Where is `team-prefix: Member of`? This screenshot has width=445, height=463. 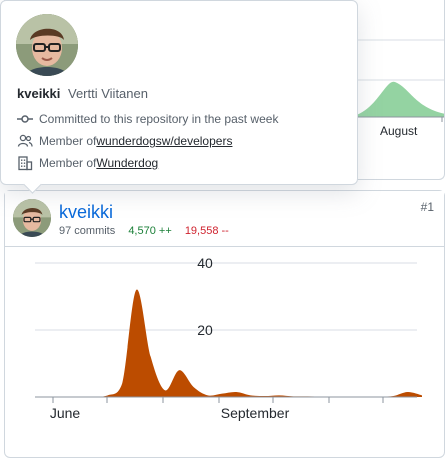 team-prefix: Member of is located at coordinates (68, 141).